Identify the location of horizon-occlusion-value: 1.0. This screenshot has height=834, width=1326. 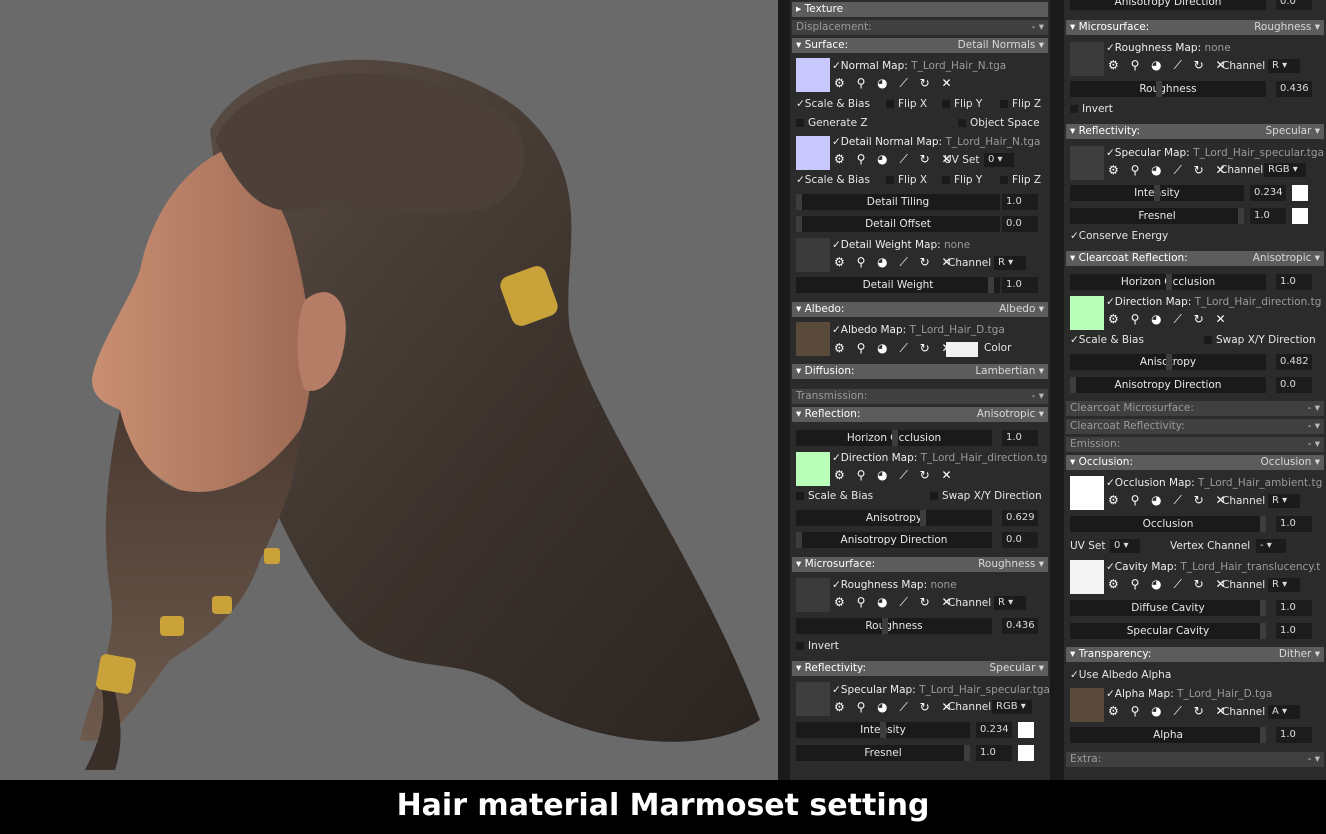
(1020, 438).